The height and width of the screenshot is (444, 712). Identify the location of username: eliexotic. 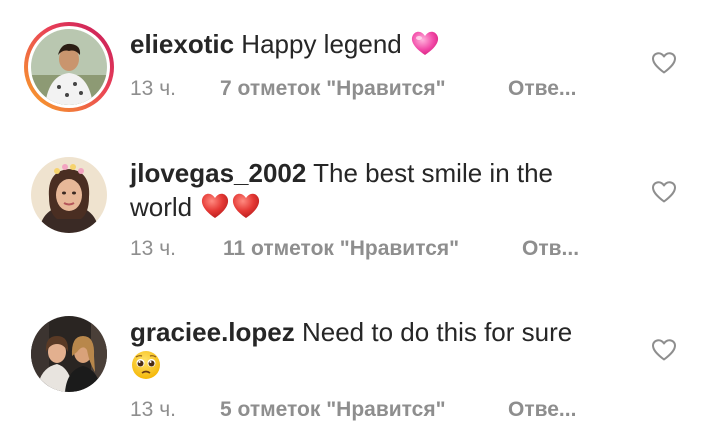
(182, 44).